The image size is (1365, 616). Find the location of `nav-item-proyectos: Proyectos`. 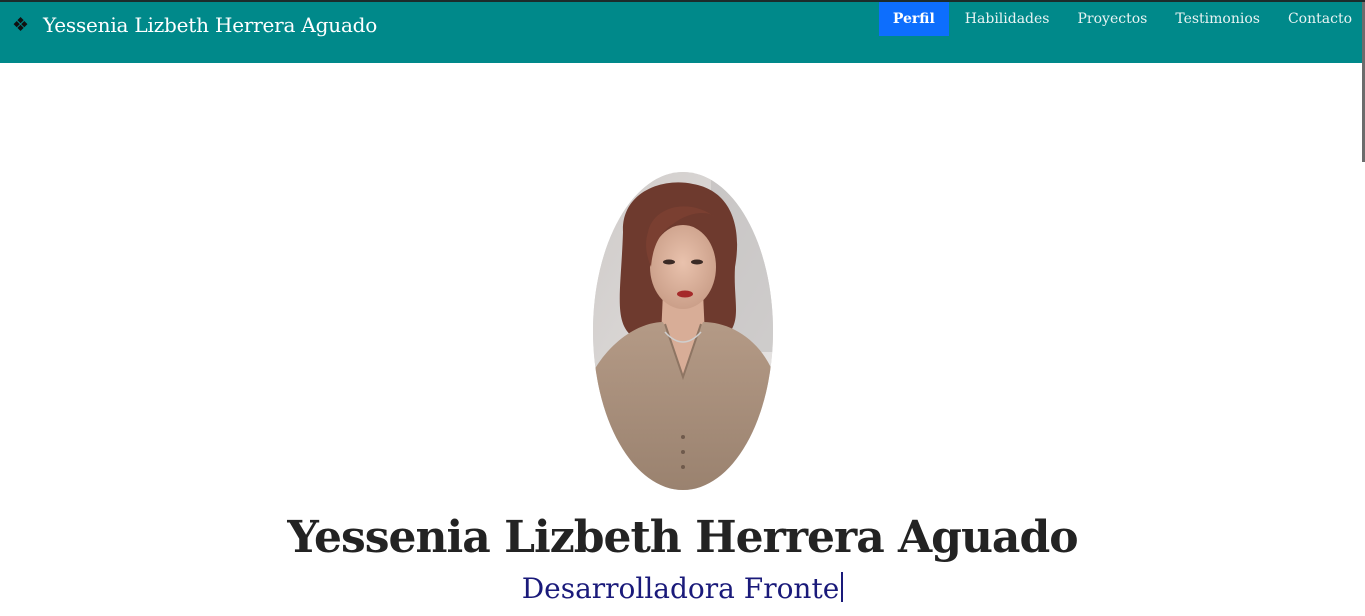

nav-item-proyectos: Proyectos is located at coordinates (1113, 19).